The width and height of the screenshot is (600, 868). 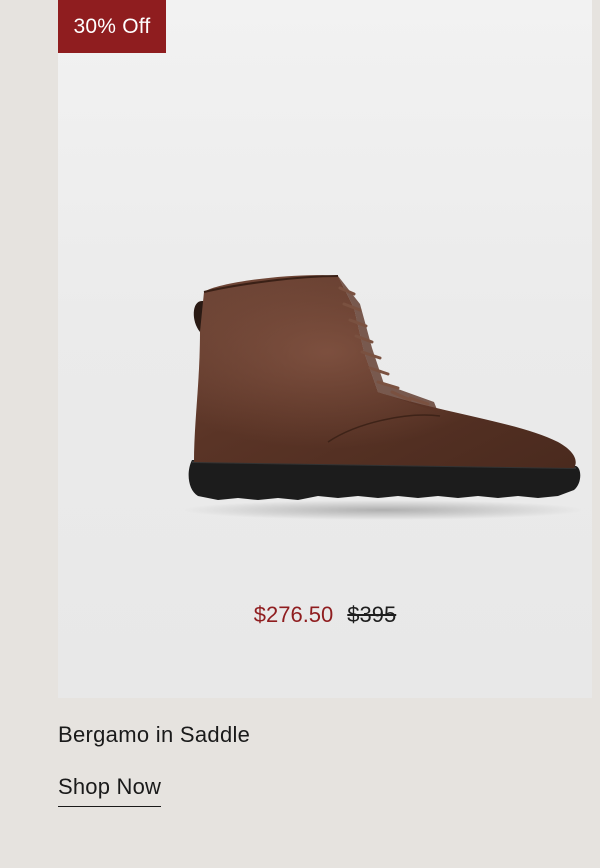 I want to click on sale-price: $276.50, so click(x=293, y=614).